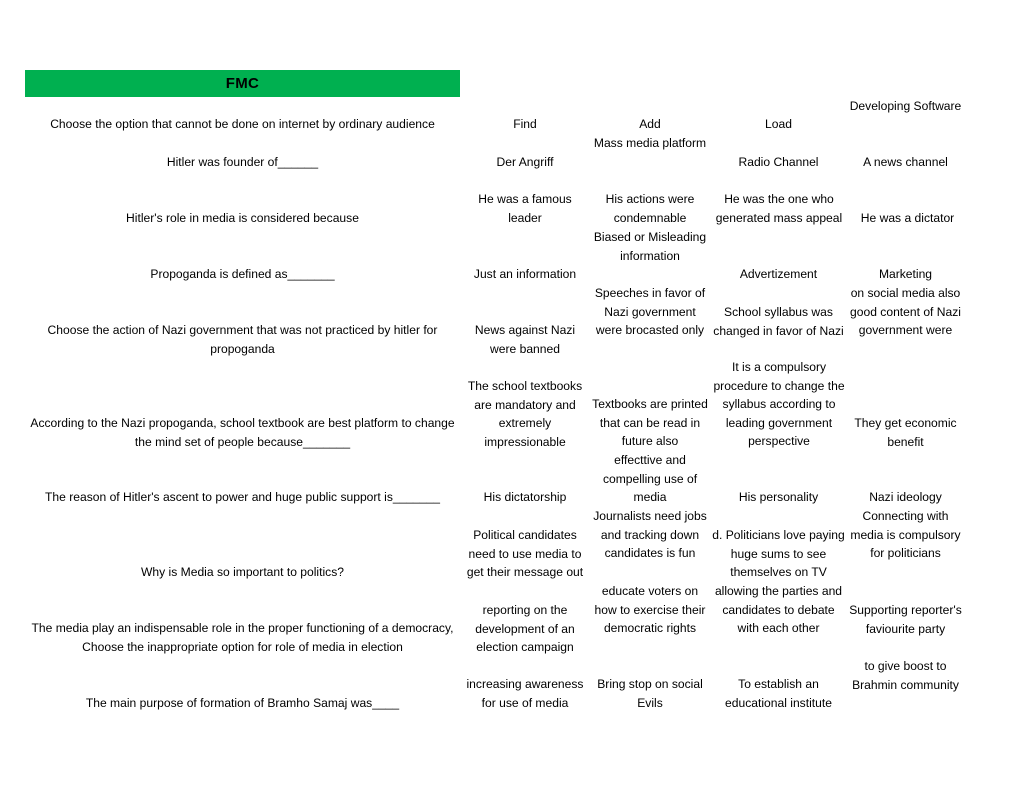  I want to click on option-cell-d: Developing Software, so click(905, 106).